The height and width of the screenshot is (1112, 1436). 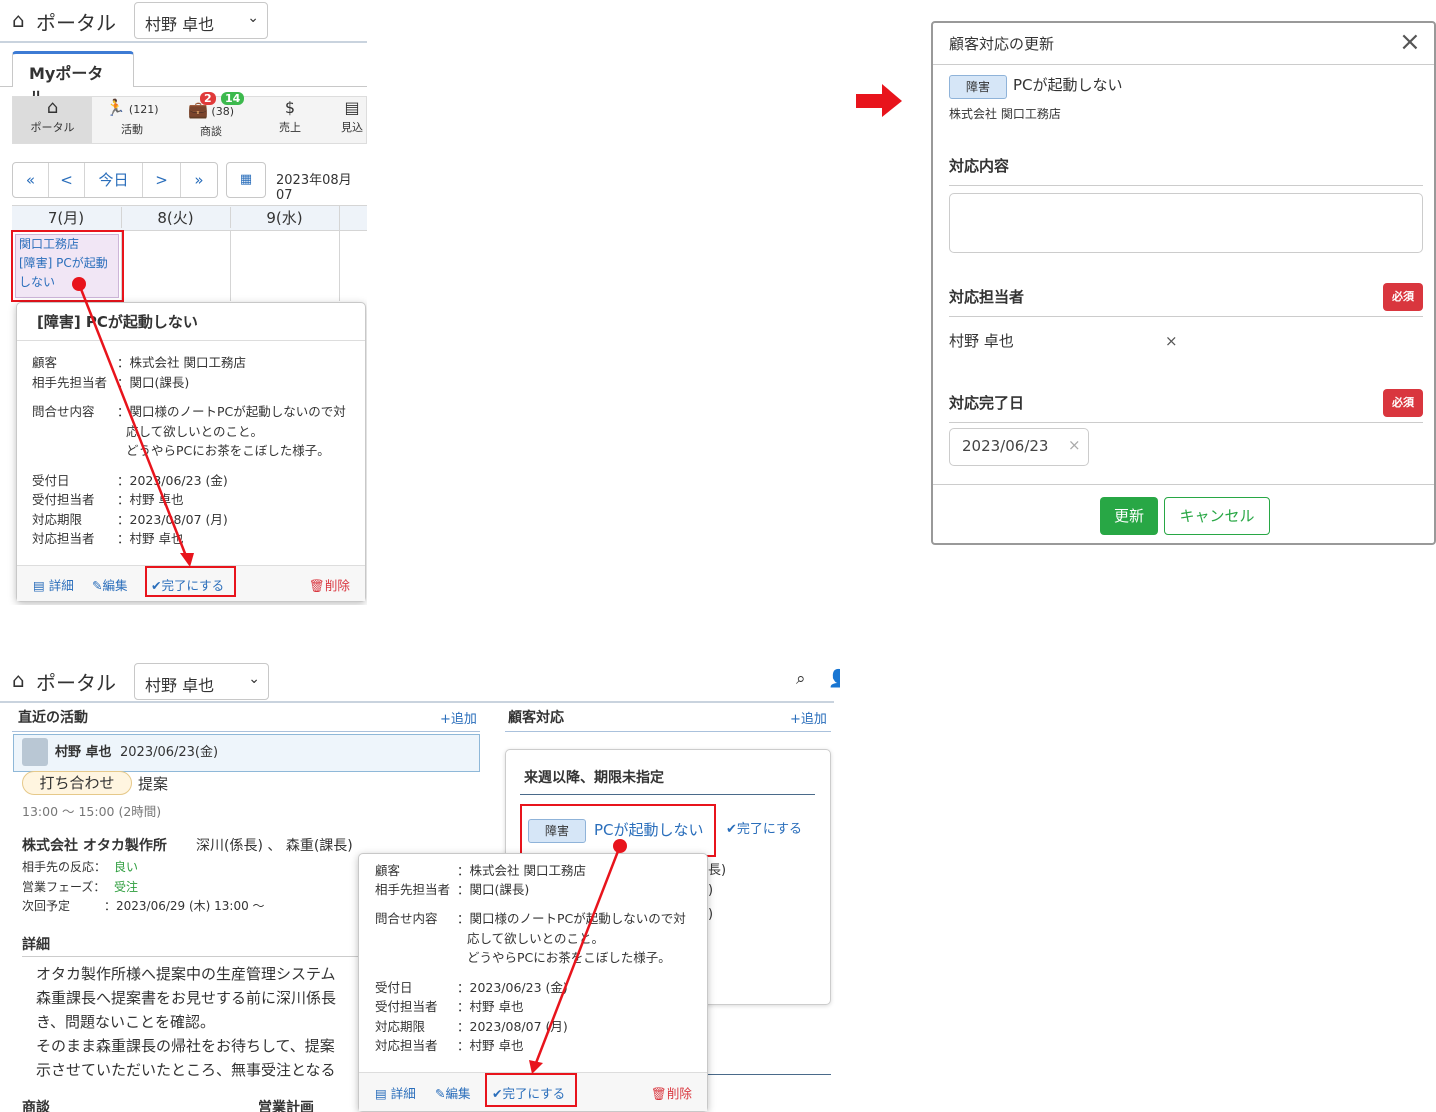 I want to click on annotation-dot, so click(x=620, y=846).